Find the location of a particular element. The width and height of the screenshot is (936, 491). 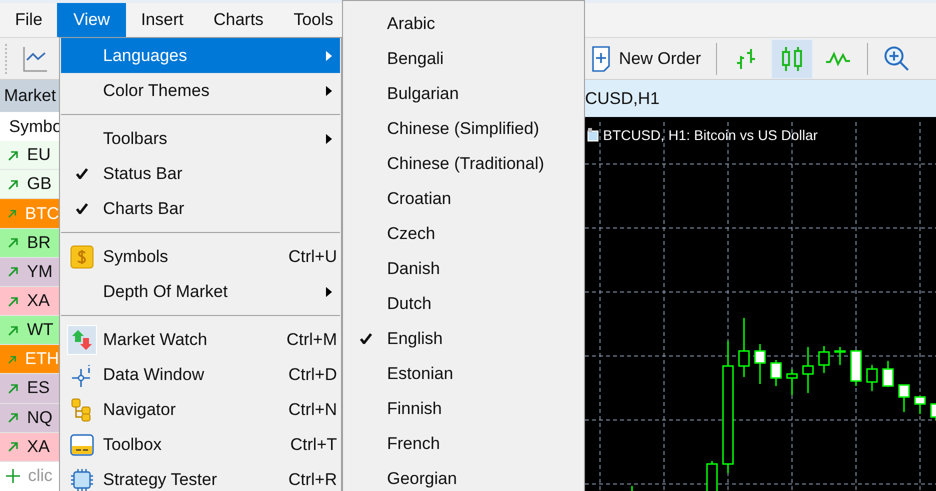

chart-window-title: CUSD,H1 is located at coordinates (622, 98).